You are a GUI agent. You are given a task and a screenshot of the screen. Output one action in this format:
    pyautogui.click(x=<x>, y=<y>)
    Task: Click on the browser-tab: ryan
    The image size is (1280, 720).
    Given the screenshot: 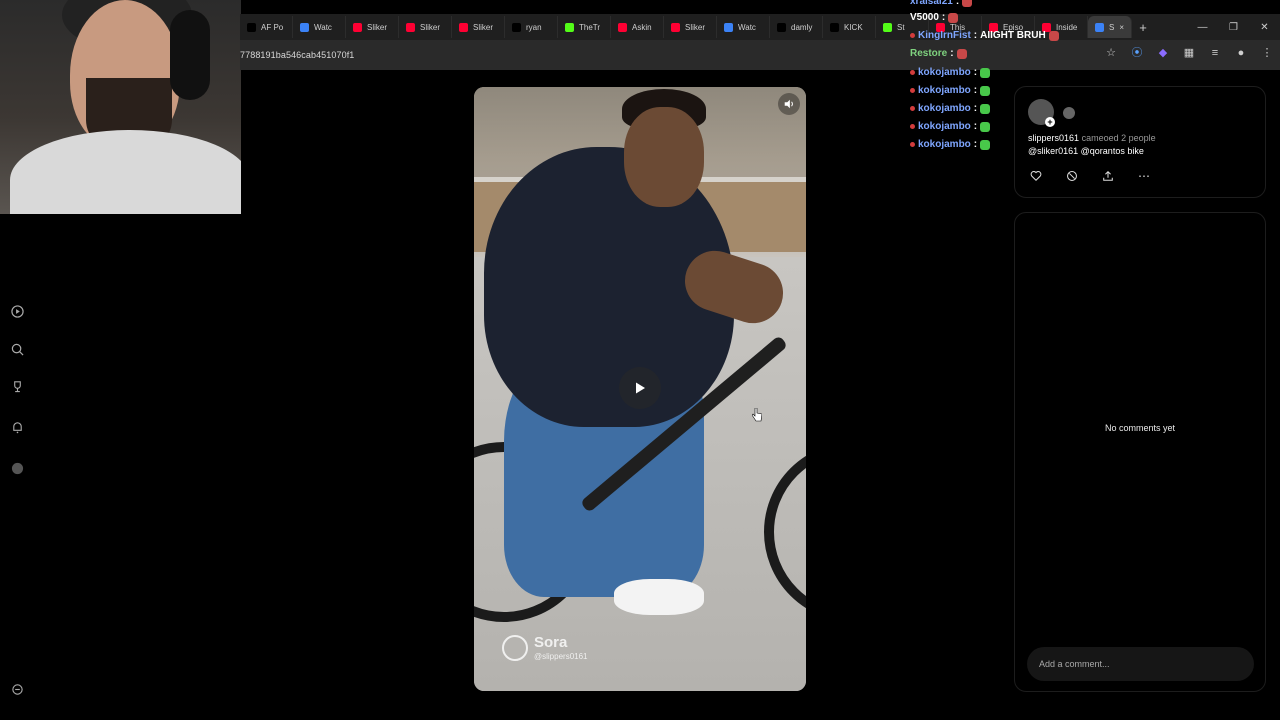 What is the action you would take?
    pyautogui.click(x=531, y=27)
    